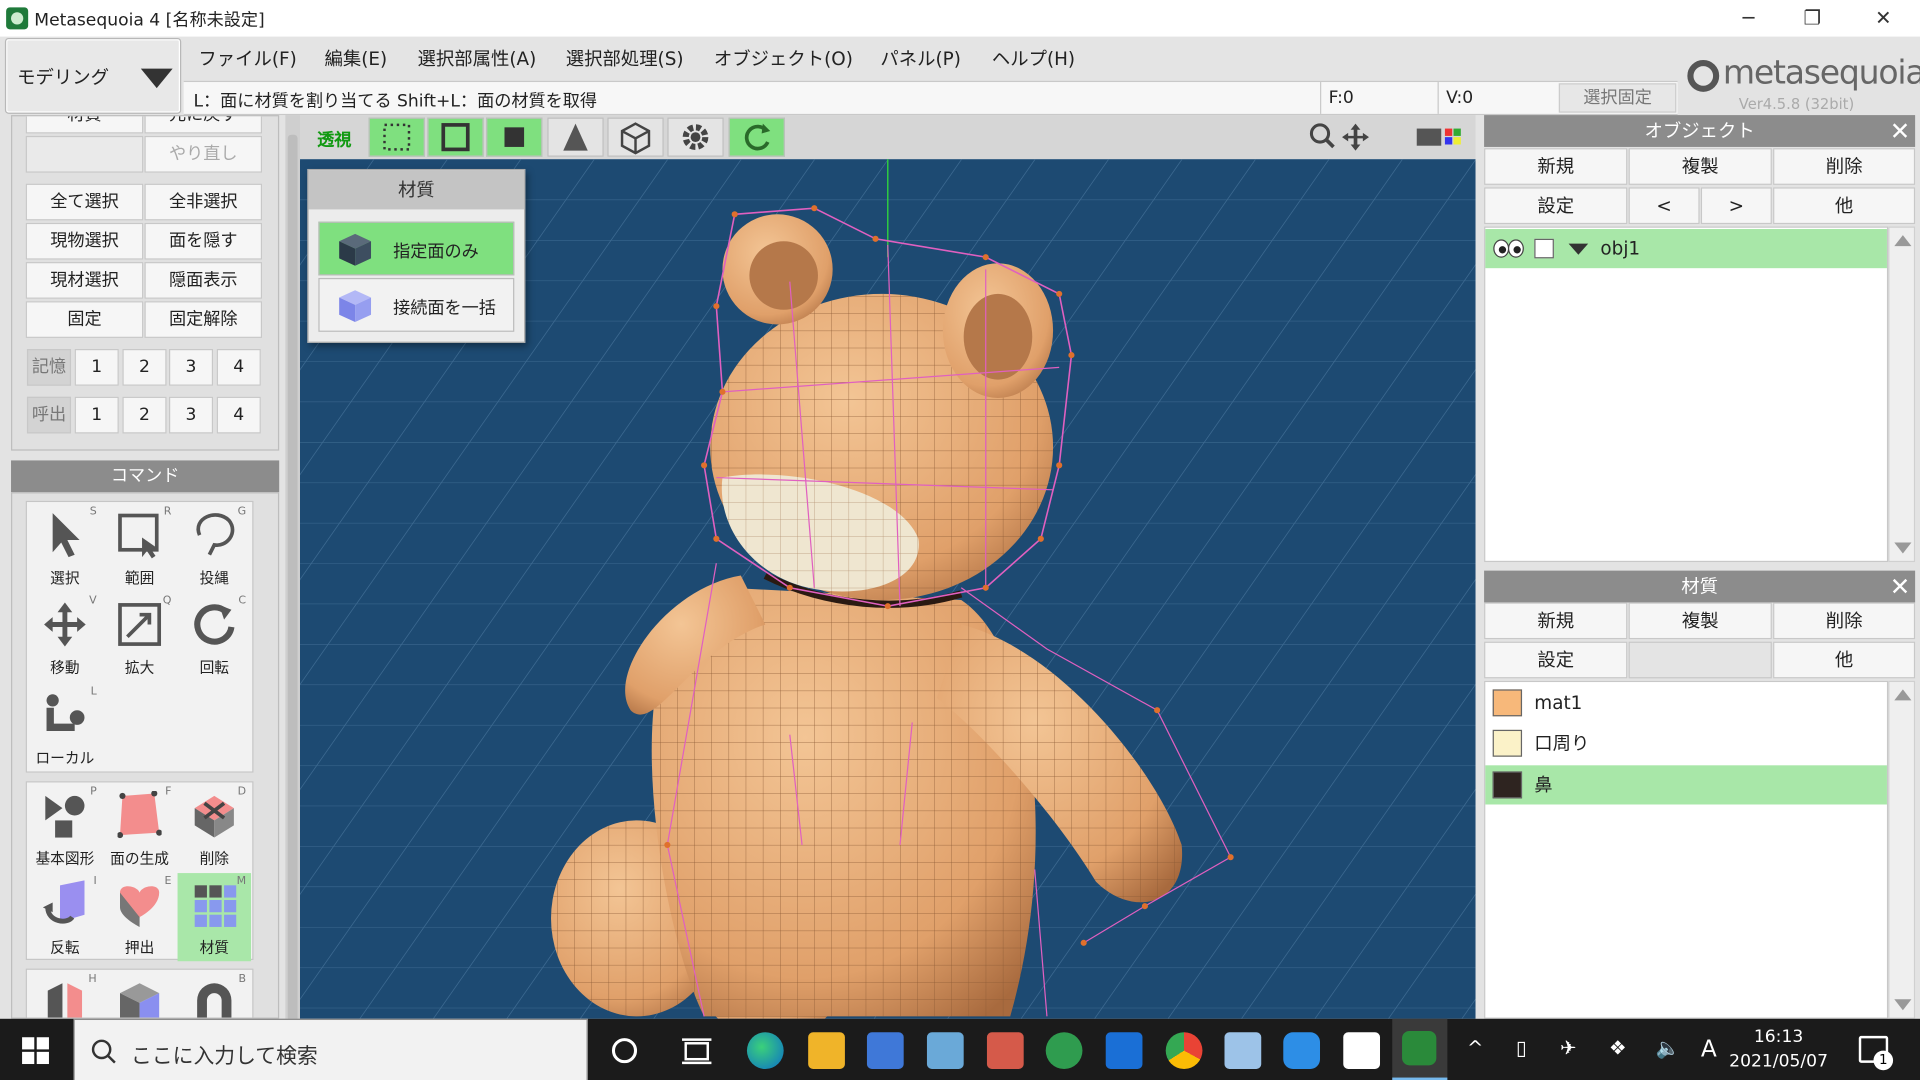 The image size is (1920, 1080). Describe the element at coordinates (396, 137) in the screenshot. I see `toggle-vertex` at that location.